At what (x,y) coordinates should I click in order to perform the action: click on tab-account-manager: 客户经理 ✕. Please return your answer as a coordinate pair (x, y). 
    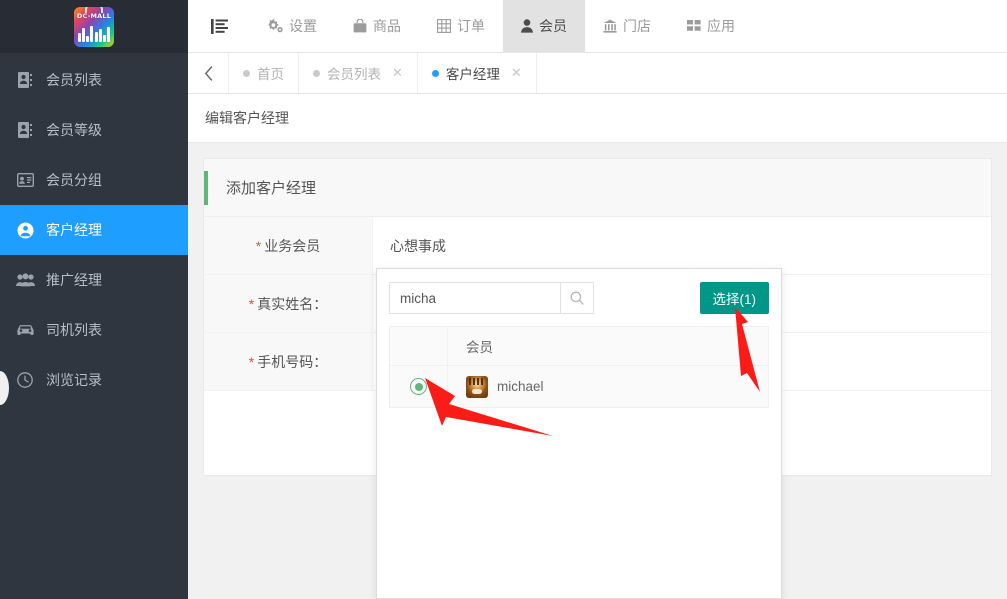
    Looking at the image, I should click on (477, 73).